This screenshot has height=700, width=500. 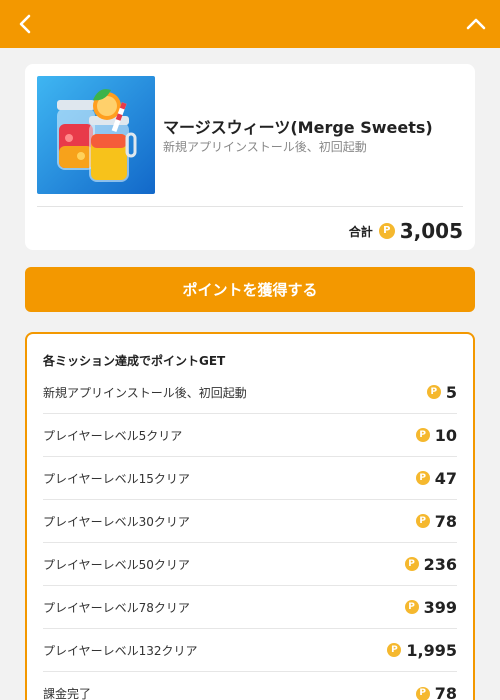 I want to click on total-value: 3,005, so click(x=431, y=231).